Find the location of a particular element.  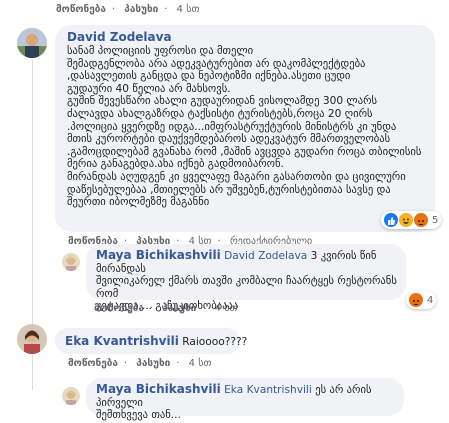

reaction-summary: 5 is located at coordinates (411, 220).